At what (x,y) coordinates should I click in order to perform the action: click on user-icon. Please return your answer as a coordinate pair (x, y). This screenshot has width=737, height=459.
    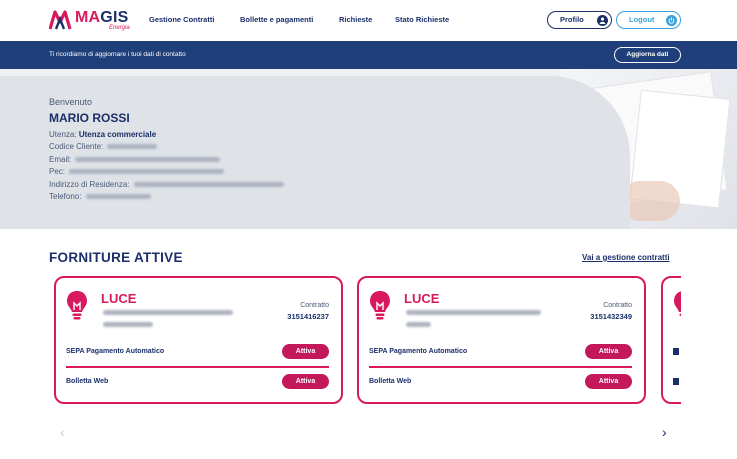
    Looking at the image, I should click on (602, 20).